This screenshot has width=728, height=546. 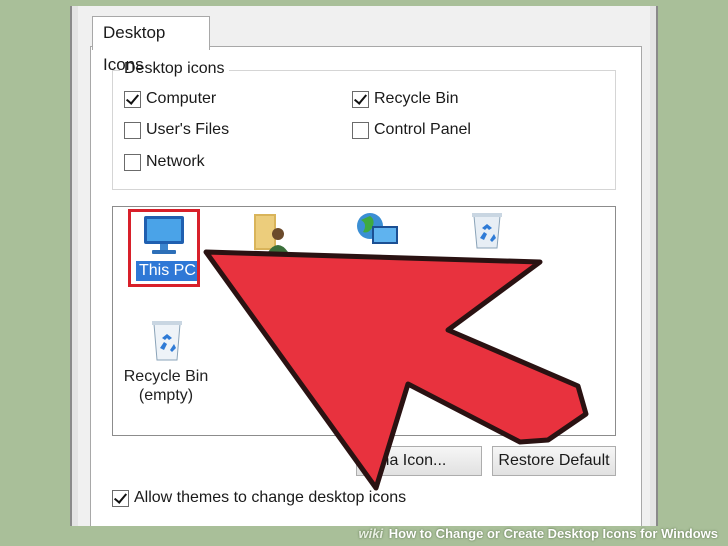 What do you see at coordinates (151, 45) in the screenshot?
I see `tab-desktop-icons: Desktop Icons` at bounding box center [151, 45].